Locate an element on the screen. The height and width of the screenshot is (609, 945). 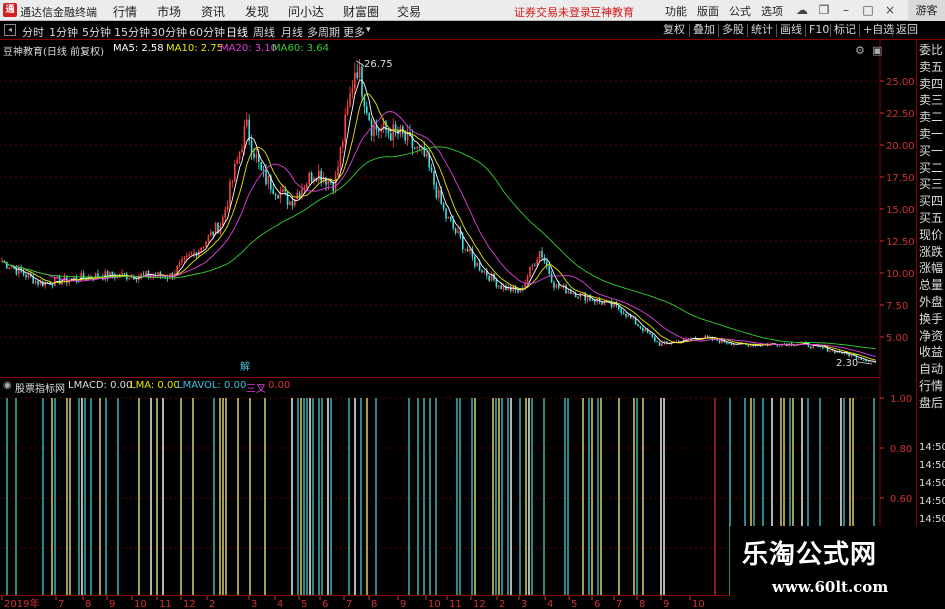
close-icon: × is located at coordinates (890, 10).